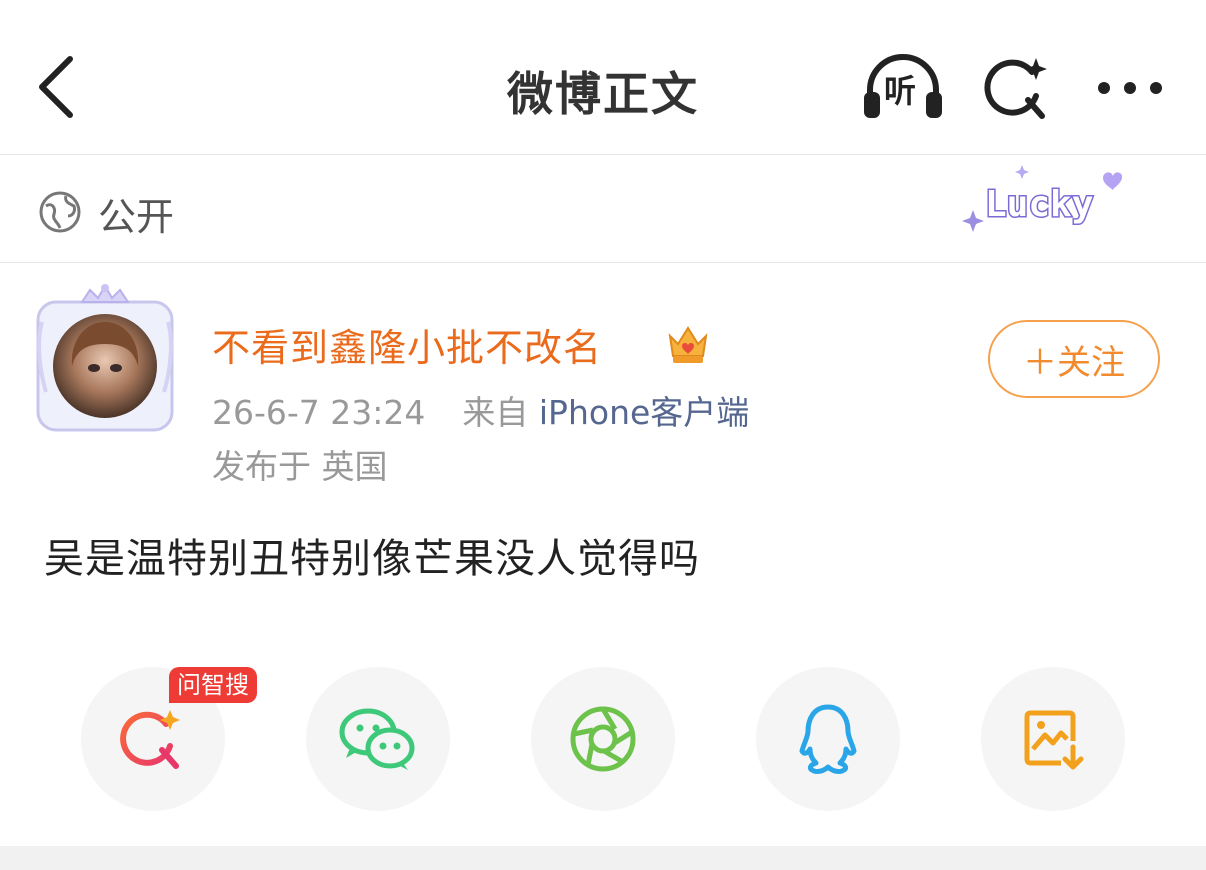  I want to click on more-button, so click(1130, 88).